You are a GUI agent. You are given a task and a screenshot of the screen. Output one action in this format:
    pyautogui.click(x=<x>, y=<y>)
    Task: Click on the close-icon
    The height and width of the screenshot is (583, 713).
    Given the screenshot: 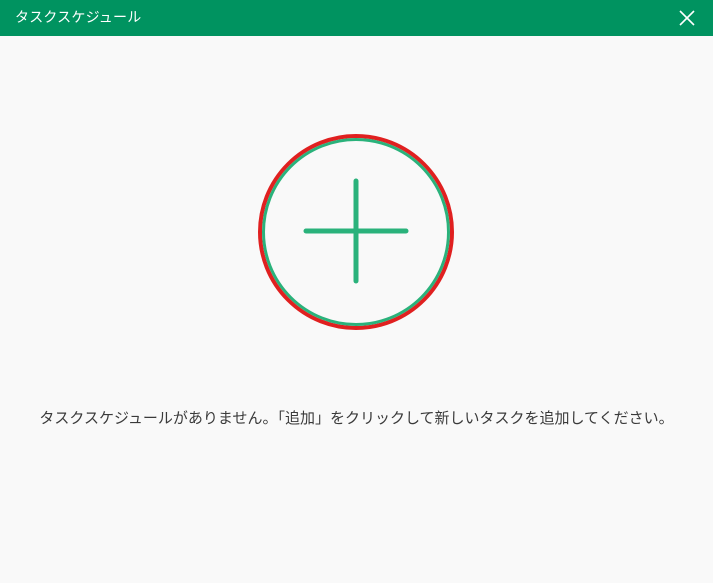 What is the action you would take?
    pyautogui.click(x=687, y=18)
    